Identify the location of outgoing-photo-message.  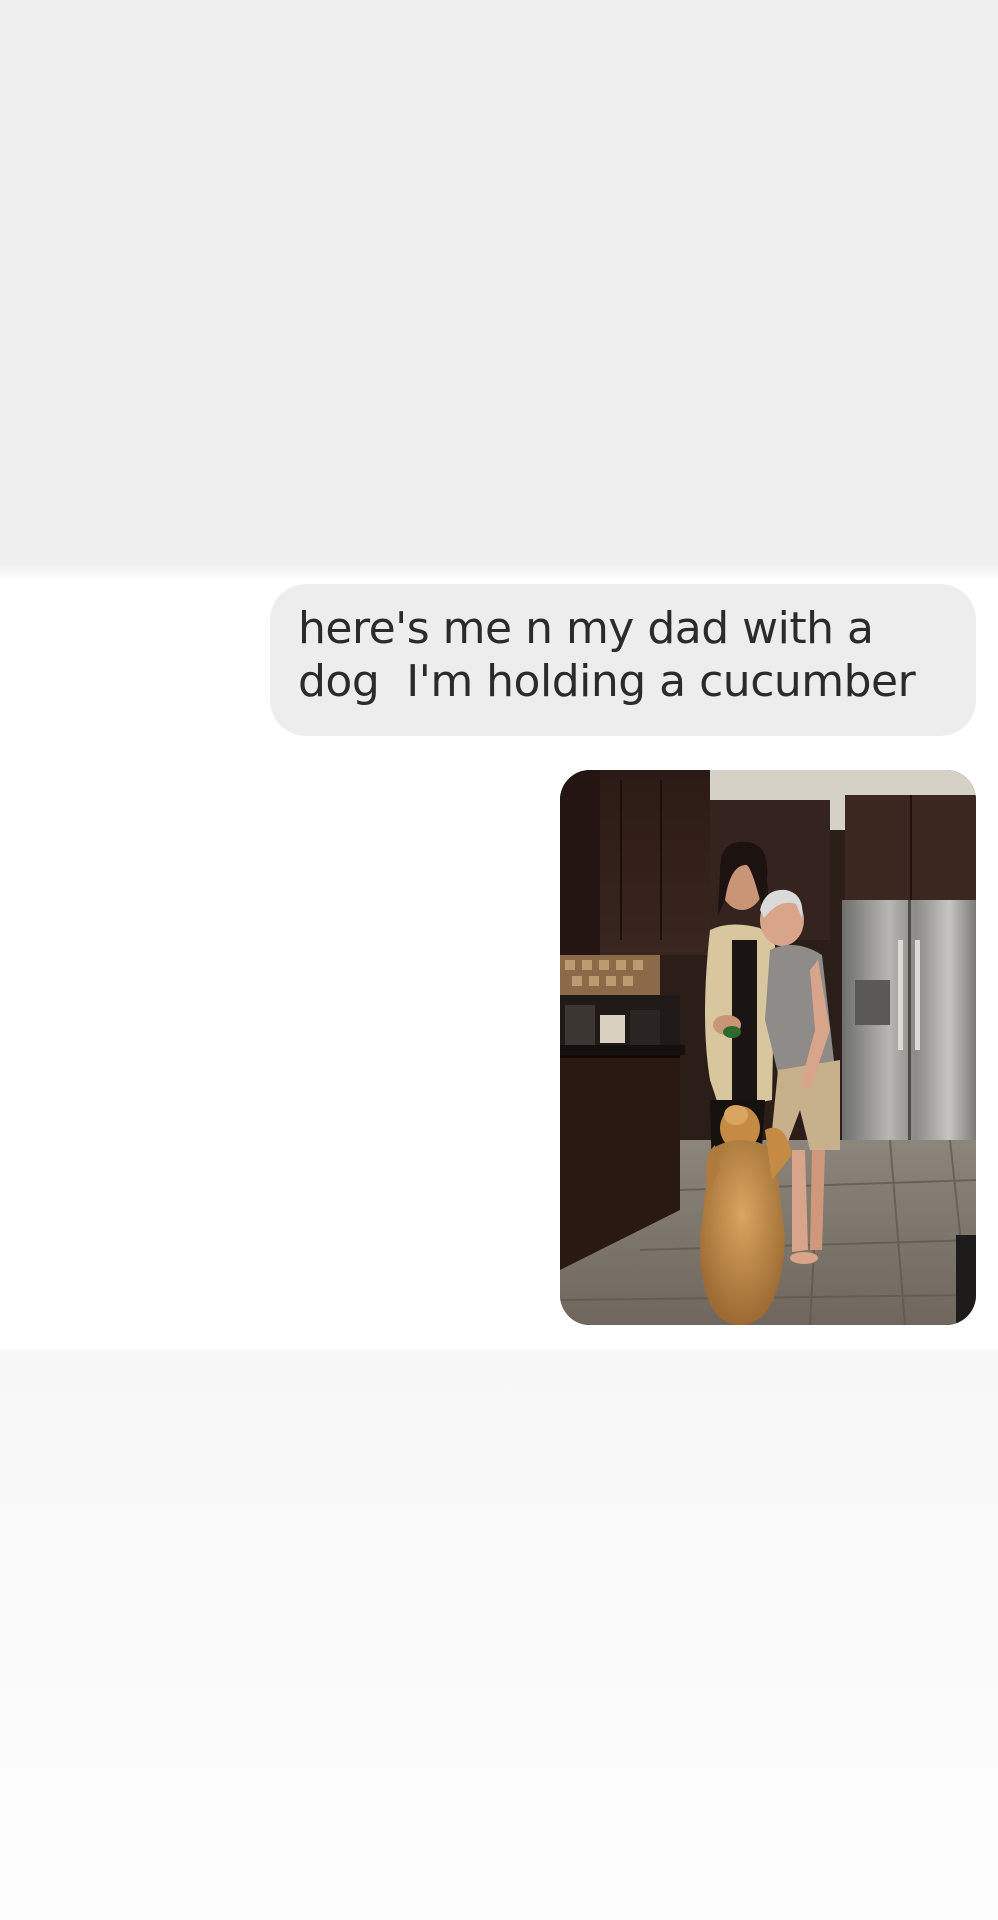
(768, 1047).